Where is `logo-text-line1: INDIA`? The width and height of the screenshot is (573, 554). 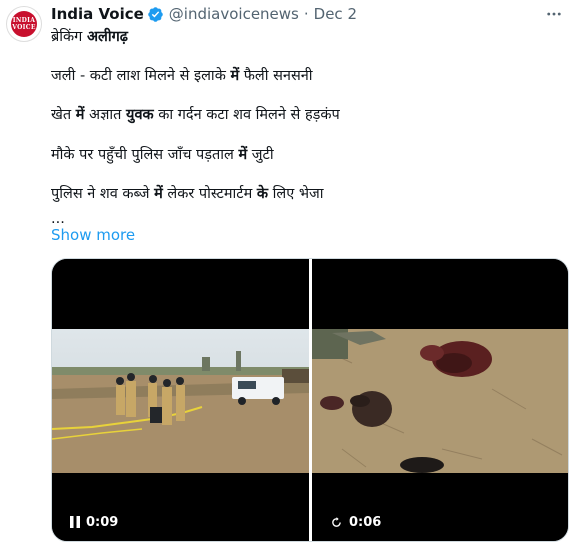 logo-text-line1: INDIA is located at coordinates (24, 20).